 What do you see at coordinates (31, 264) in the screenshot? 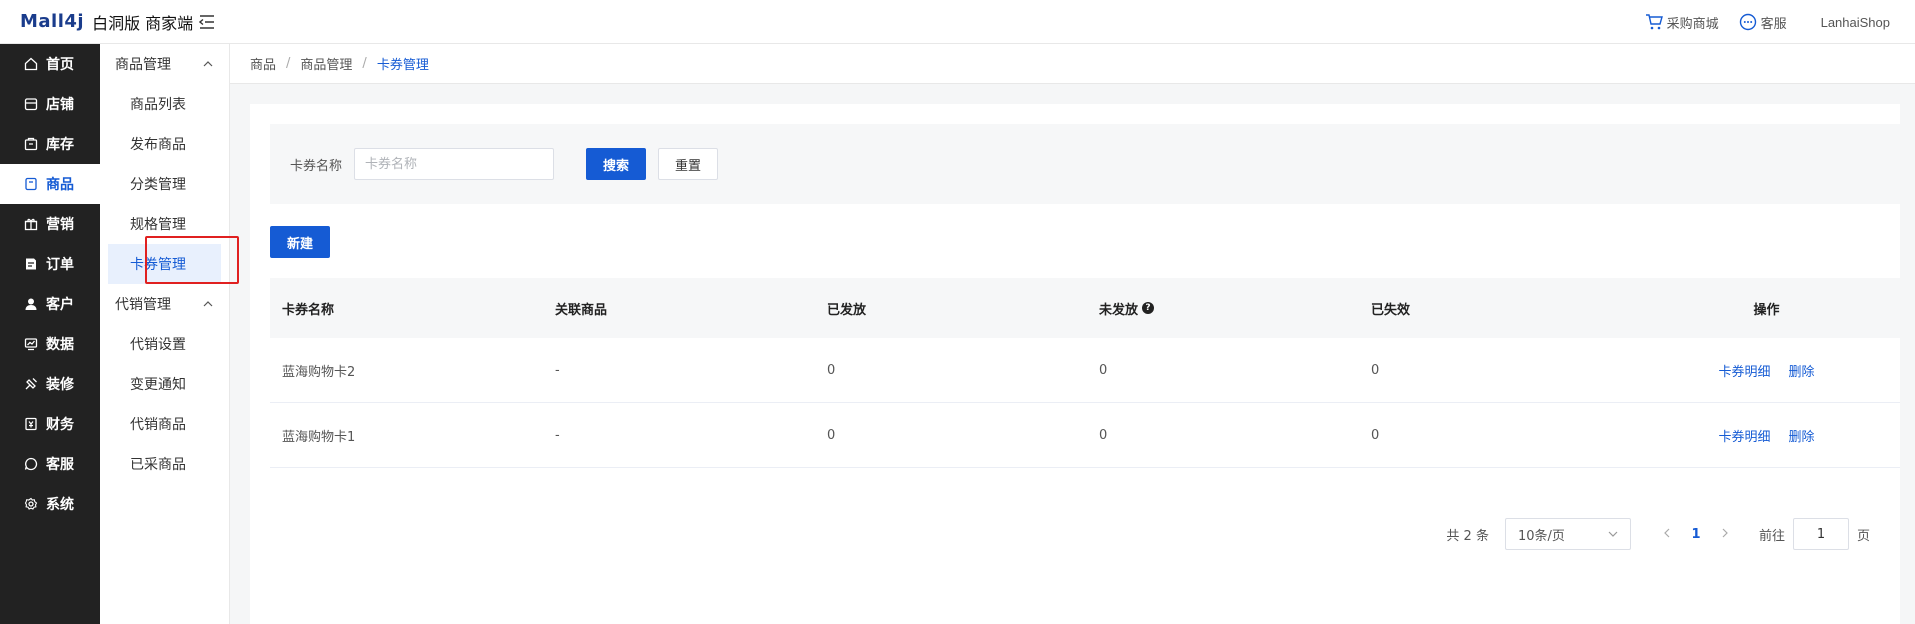
I see `order-icon` at bounding box center [31, 264].